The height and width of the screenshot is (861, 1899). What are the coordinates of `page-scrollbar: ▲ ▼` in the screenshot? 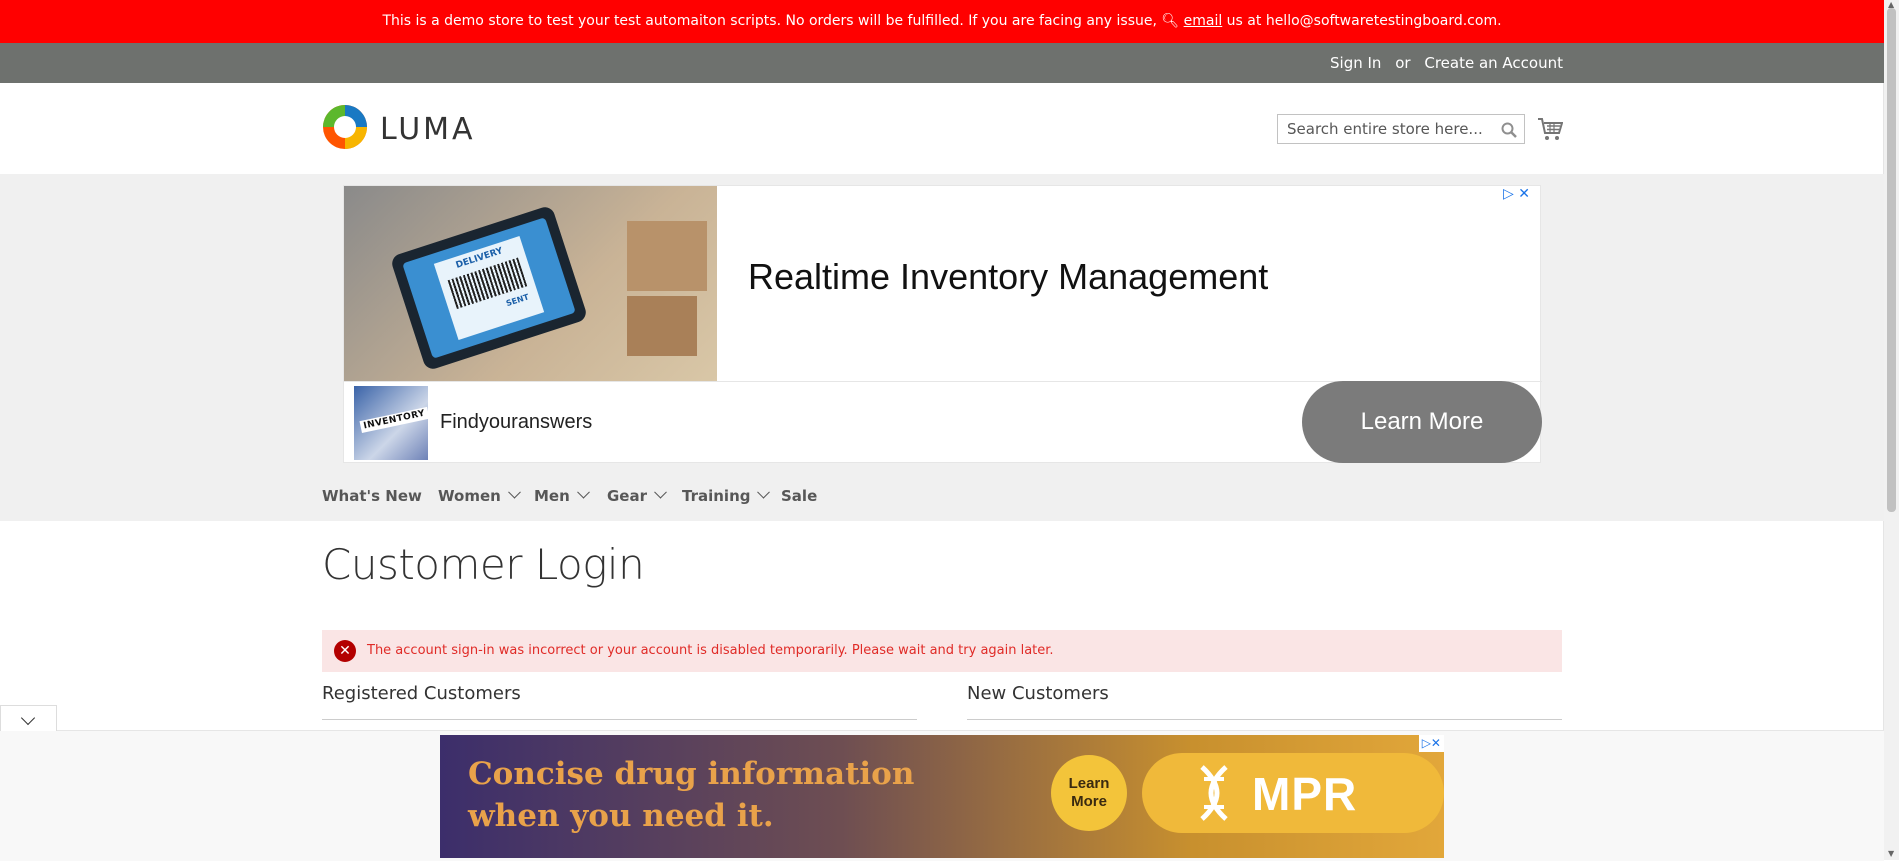 It's located at (1891, 430).